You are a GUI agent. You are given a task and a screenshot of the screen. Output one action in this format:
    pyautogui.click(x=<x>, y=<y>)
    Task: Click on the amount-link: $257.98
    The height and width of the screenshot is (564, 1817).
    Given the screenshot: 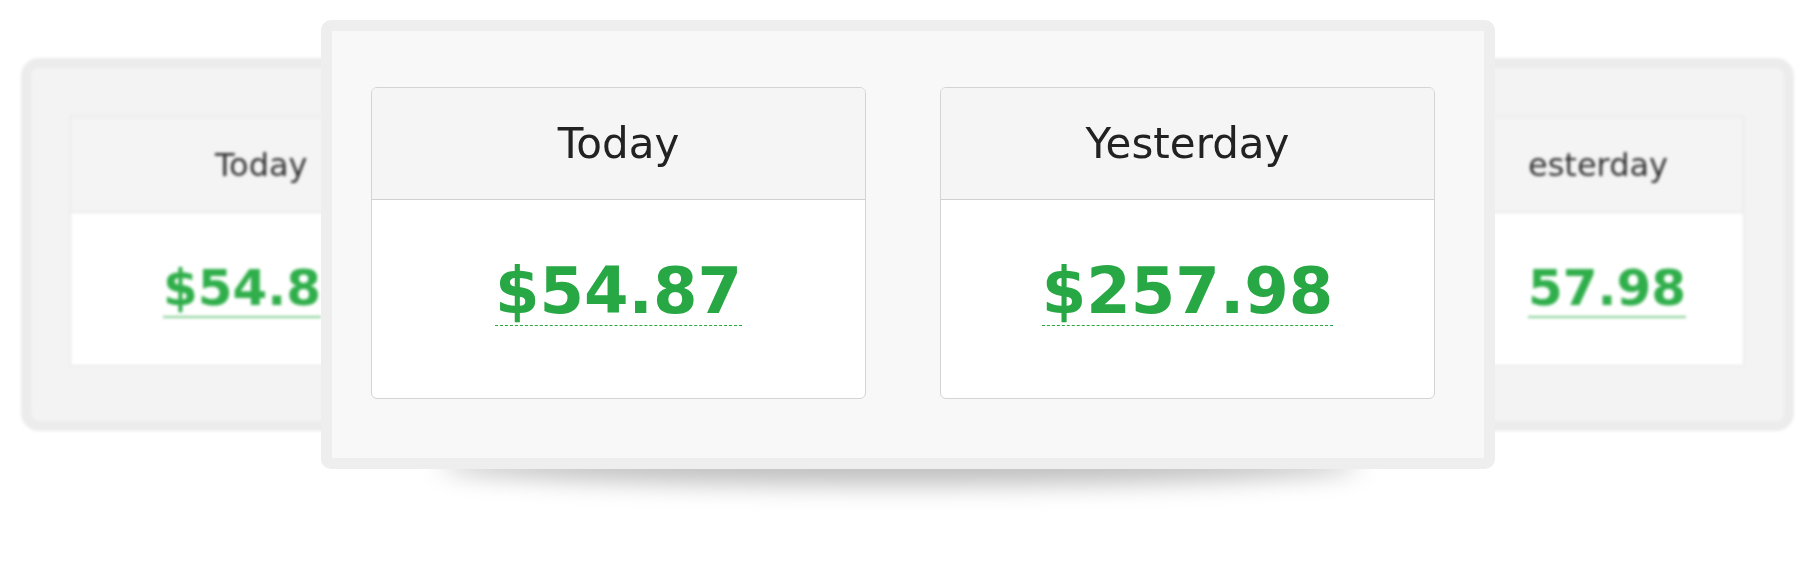 What is the action you would take?
    pyautogui.click(x=1187, y=292)
    